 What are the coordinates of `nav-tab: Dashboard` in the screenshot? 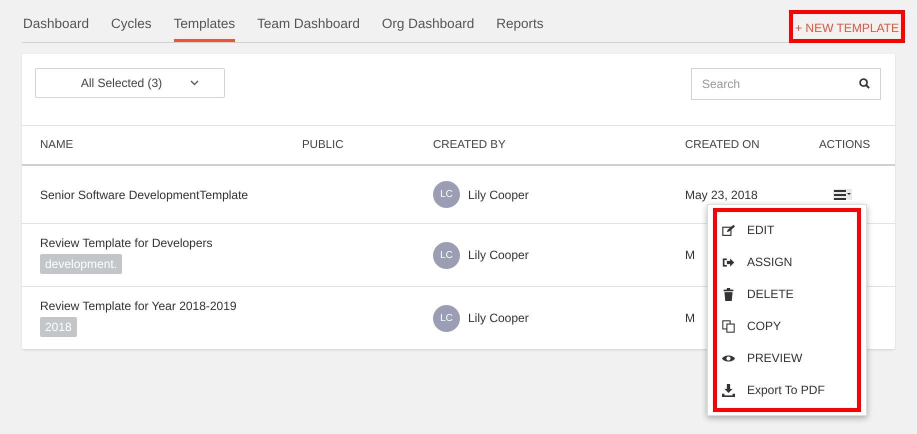 It's located at (56, 29).